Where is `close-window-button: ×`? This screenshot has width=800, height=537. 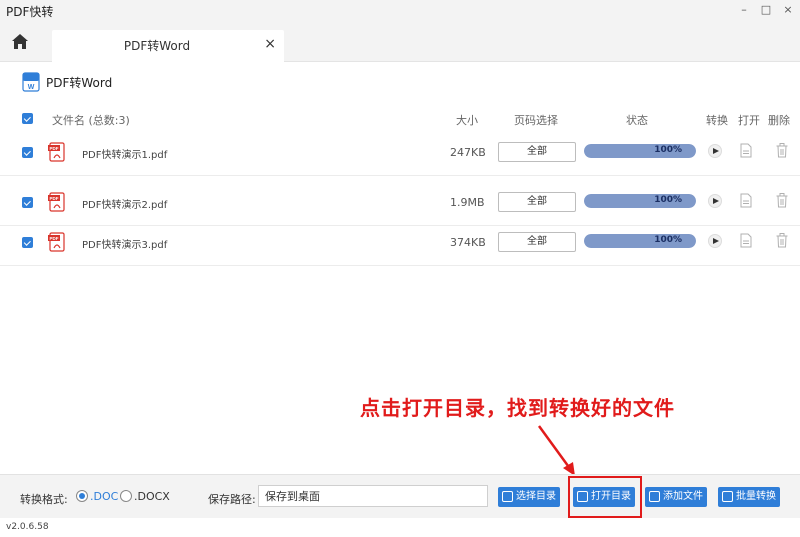
close-window-button: × is located at coordinates (788, 9).